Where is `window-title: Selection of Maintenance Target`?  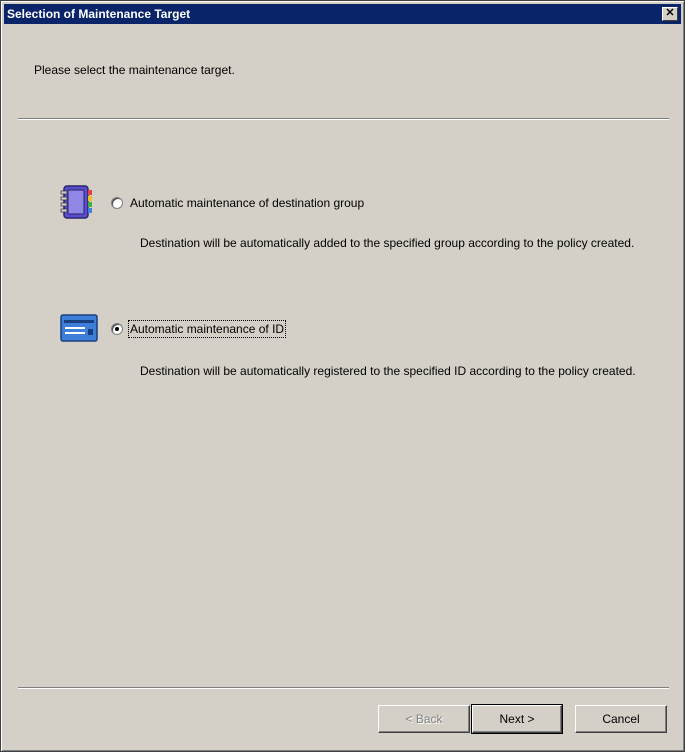 window-title: Selection of Maintenance Target is located at coordinates (99, 14).